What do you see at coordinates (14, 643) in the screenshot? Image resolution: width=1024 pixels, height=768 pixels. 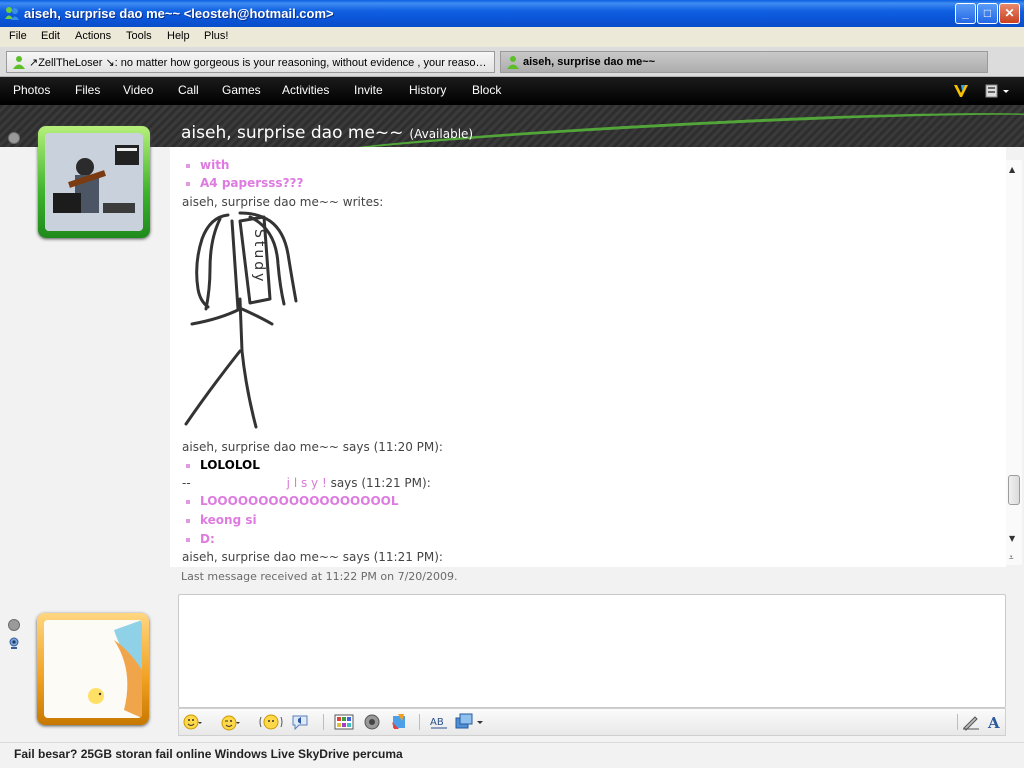 I see `webcam-icon` at bounding box center [14, 643].